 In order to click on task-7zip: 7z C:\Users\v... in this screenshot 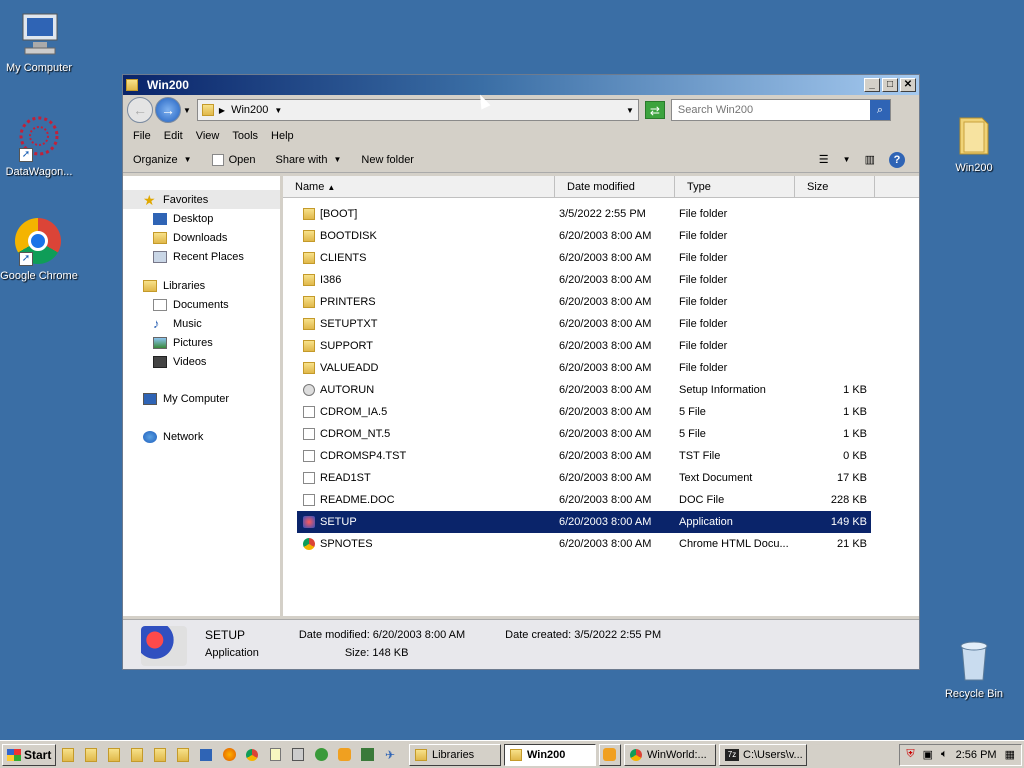, I will do `click(763, 754)`.